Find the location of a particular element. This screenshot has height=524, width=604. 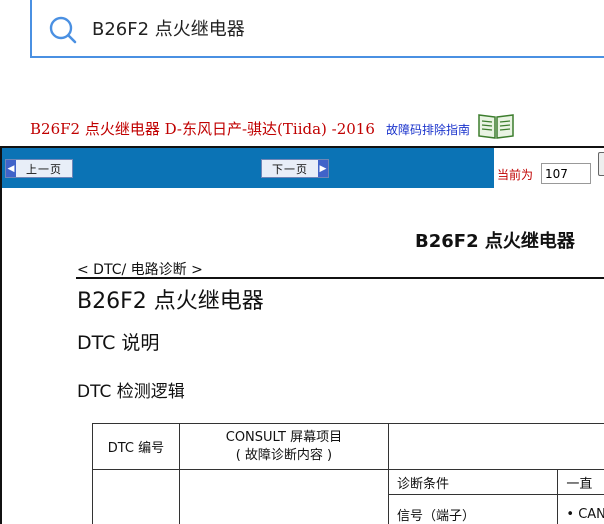

page-title: B26F2 点火继电器 is located at coordinates (170, 301).